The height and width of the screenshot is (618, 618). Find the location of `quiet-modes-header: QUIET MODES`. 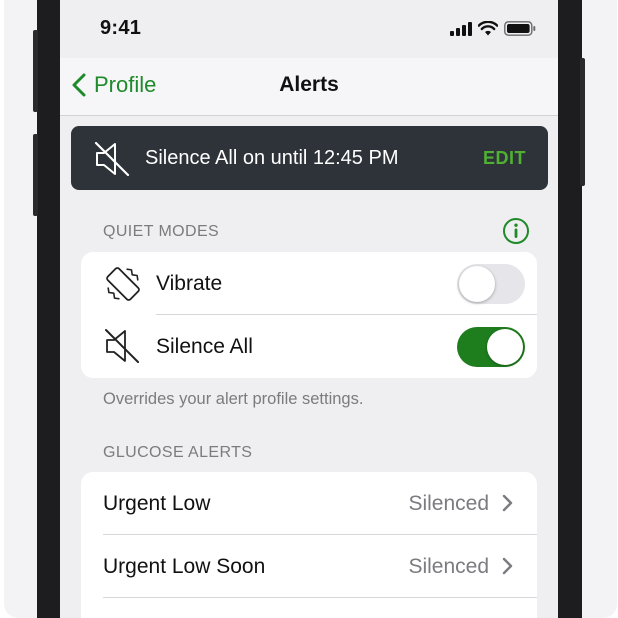

quiet-modes-header: QUIET MODES is located at coordinates (161, 231).